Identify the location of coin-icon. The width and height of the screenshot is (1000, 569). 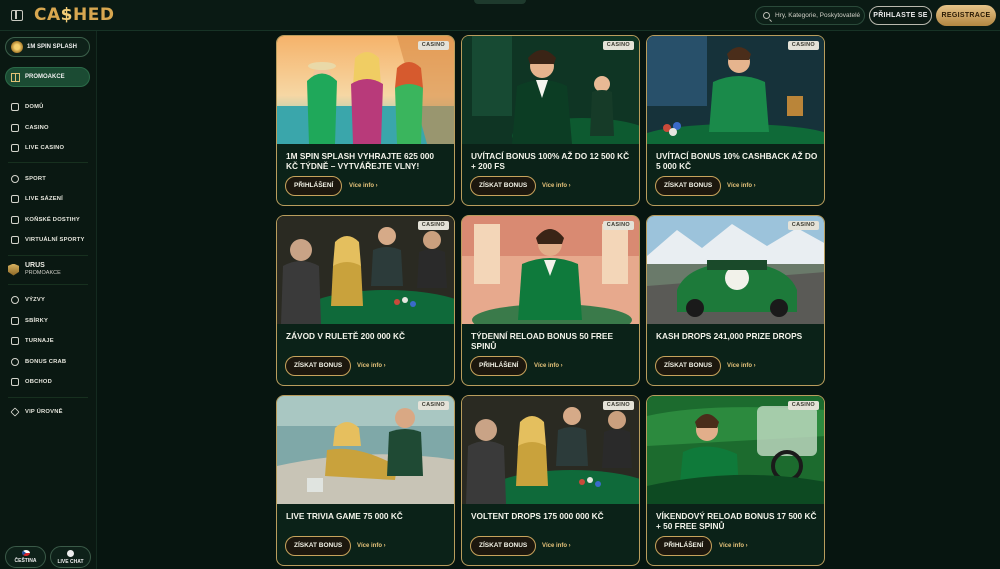
(17, 47).